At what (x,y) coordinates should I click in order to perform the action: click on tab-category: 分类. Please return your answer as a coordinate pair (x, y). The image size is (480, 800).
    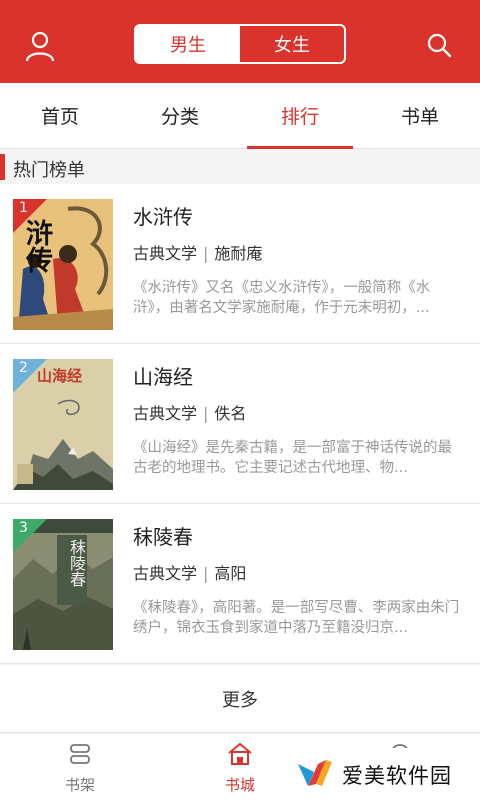
    Looking at the image, I should click on (180, 115).